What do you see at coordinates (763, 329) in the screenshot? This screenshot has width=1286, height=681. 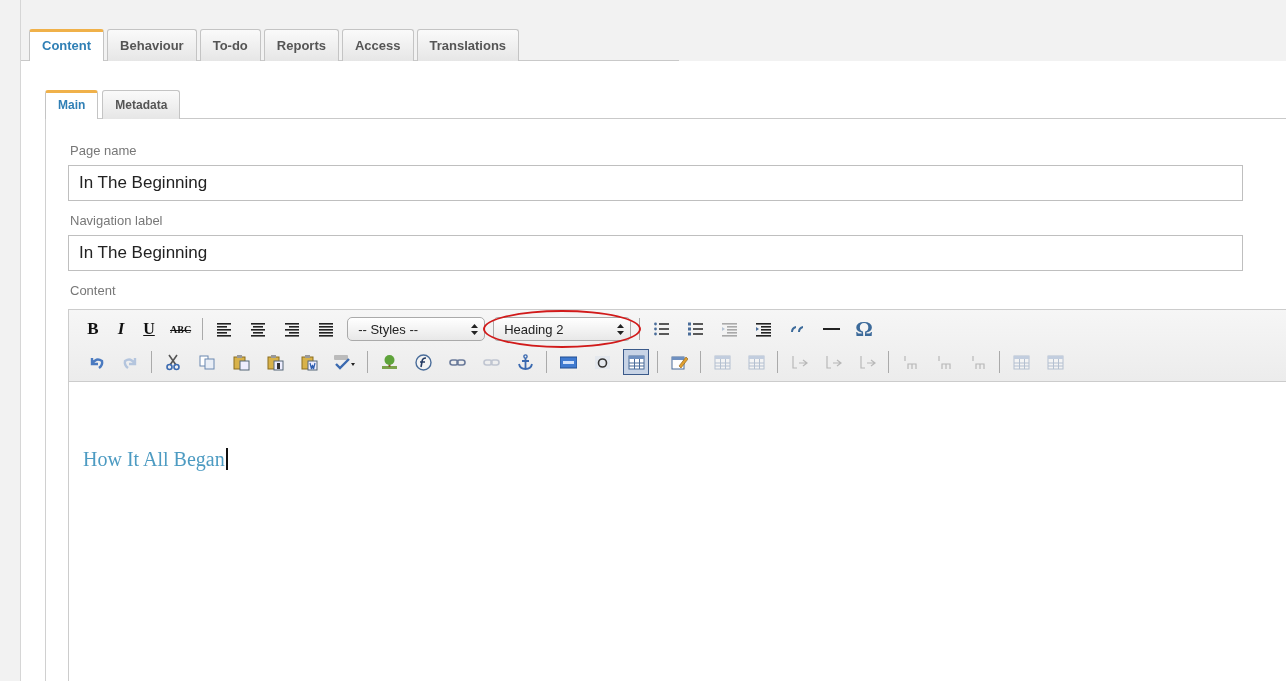 I see `indent-icon` at bounding box center [763, 329].